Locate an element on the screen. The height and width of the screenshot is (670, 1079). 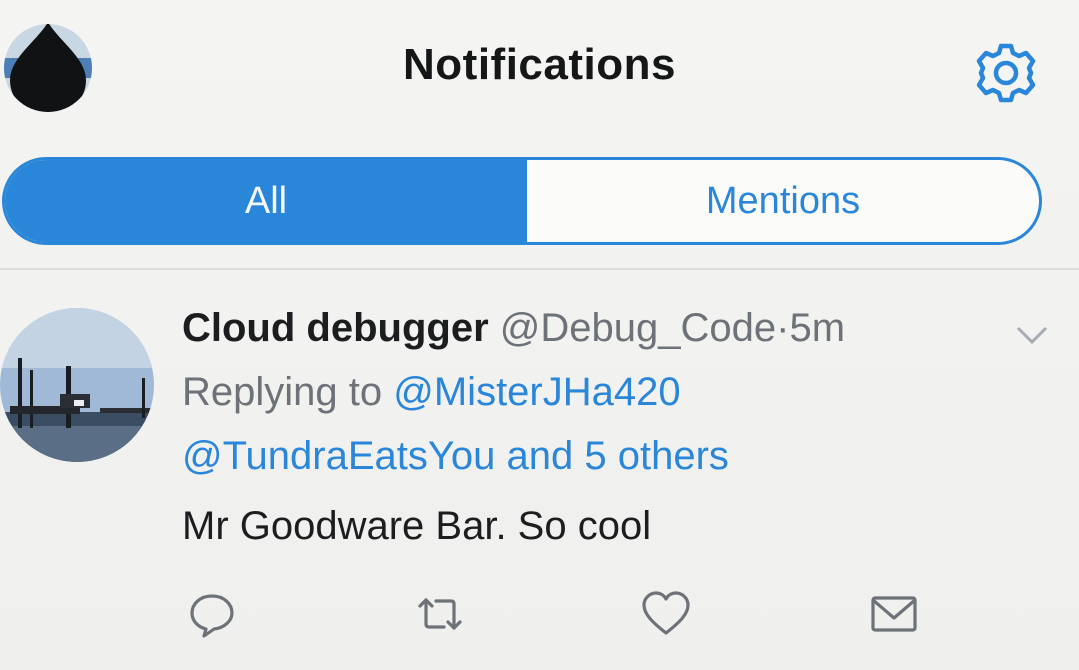
notification-tabs: All Mentions is located at coordinates (522, 201).